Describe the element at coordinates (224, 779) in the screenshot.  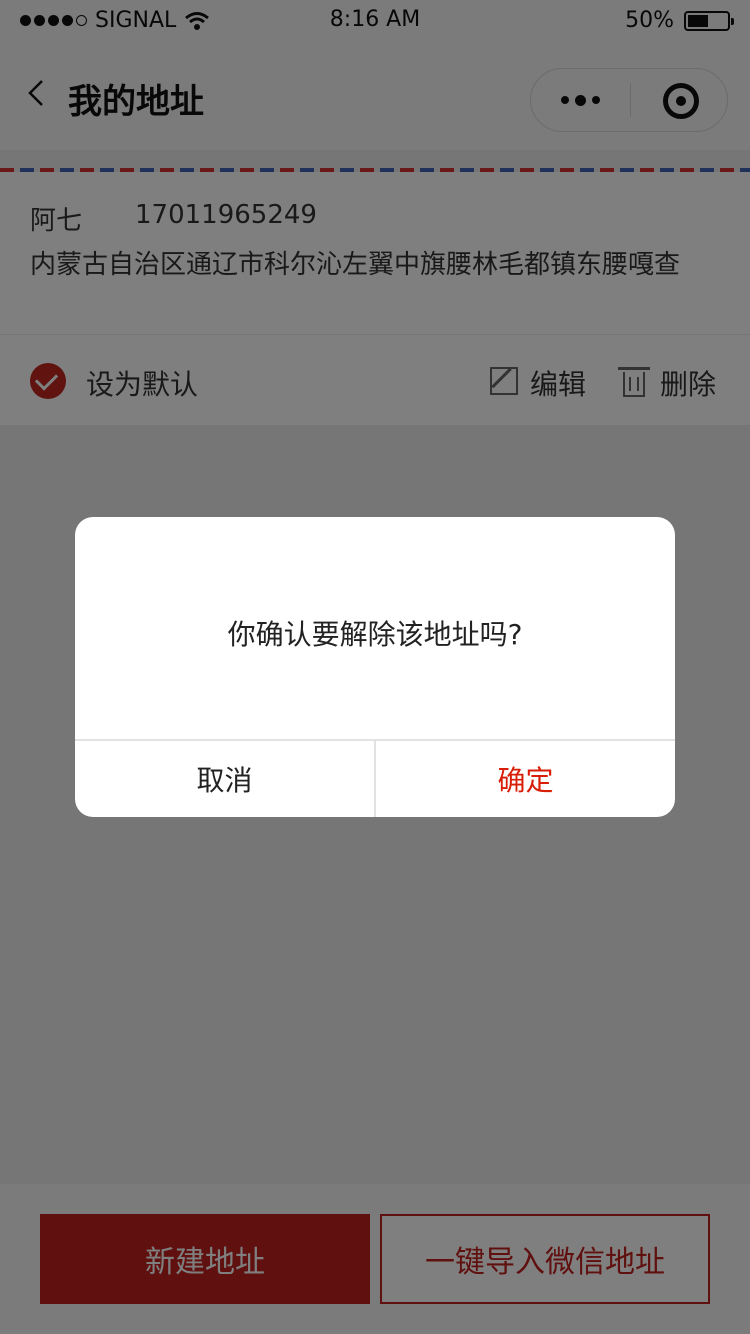
I see `cancel-button: 取消` at that location.